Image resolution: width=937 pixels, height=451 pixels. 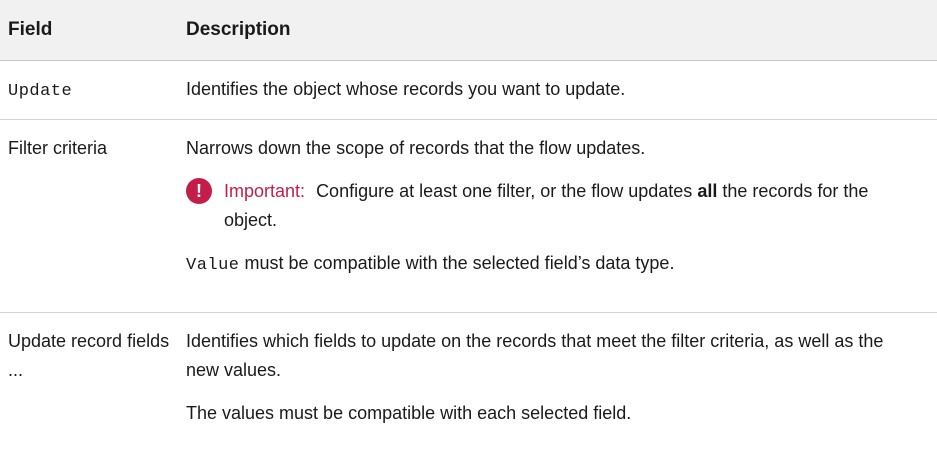 What do you see at coordinates (707, 191) in the screenshot?
I see `important-text-bold: all` at bounding box center [707, 191].